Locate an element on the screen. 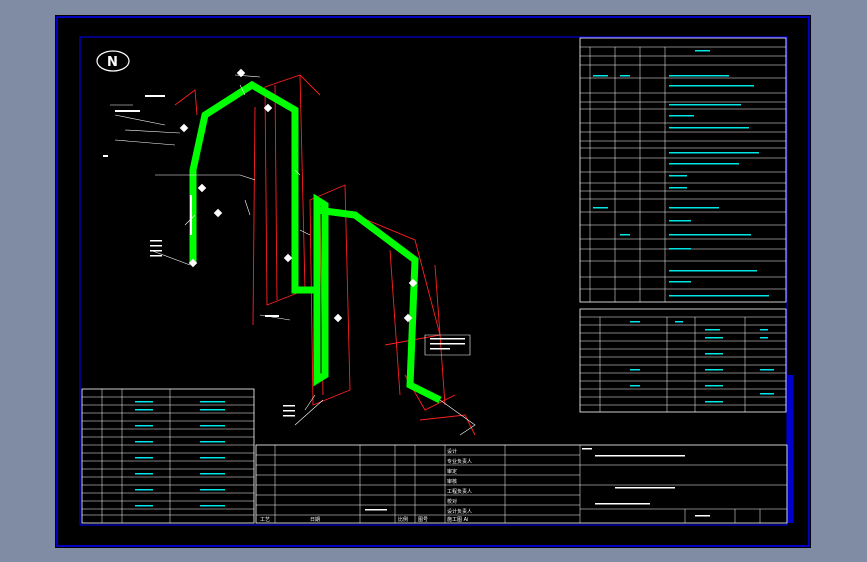 The height and width of the screenshot is (562, 867). tb-bottom-0: 工艺 is located at coordinates (265, 520).